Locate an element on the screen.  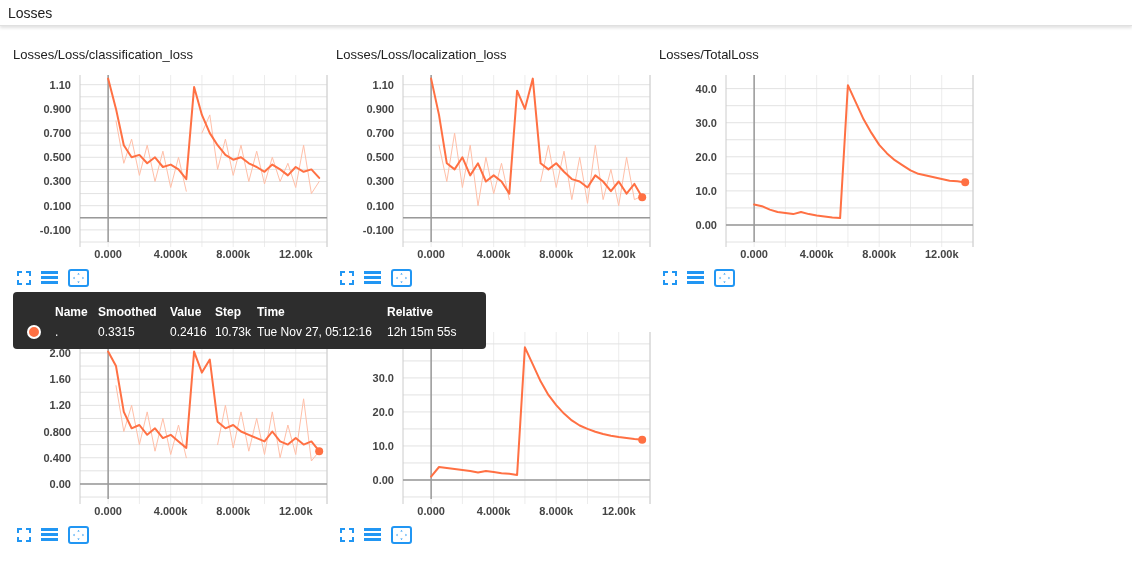
tooltip-value: Tue Nov 27, 05:12:16 is located at coordinates (315, 332).